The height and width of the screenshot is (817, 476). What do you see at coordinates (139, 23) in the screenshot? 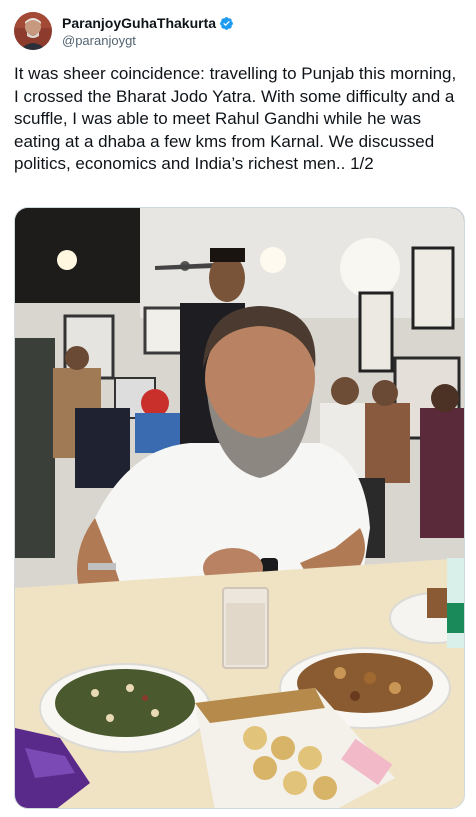
I see `author-display-name: ParanjoyGuhaThakurta` at bounding box center [139, 23].